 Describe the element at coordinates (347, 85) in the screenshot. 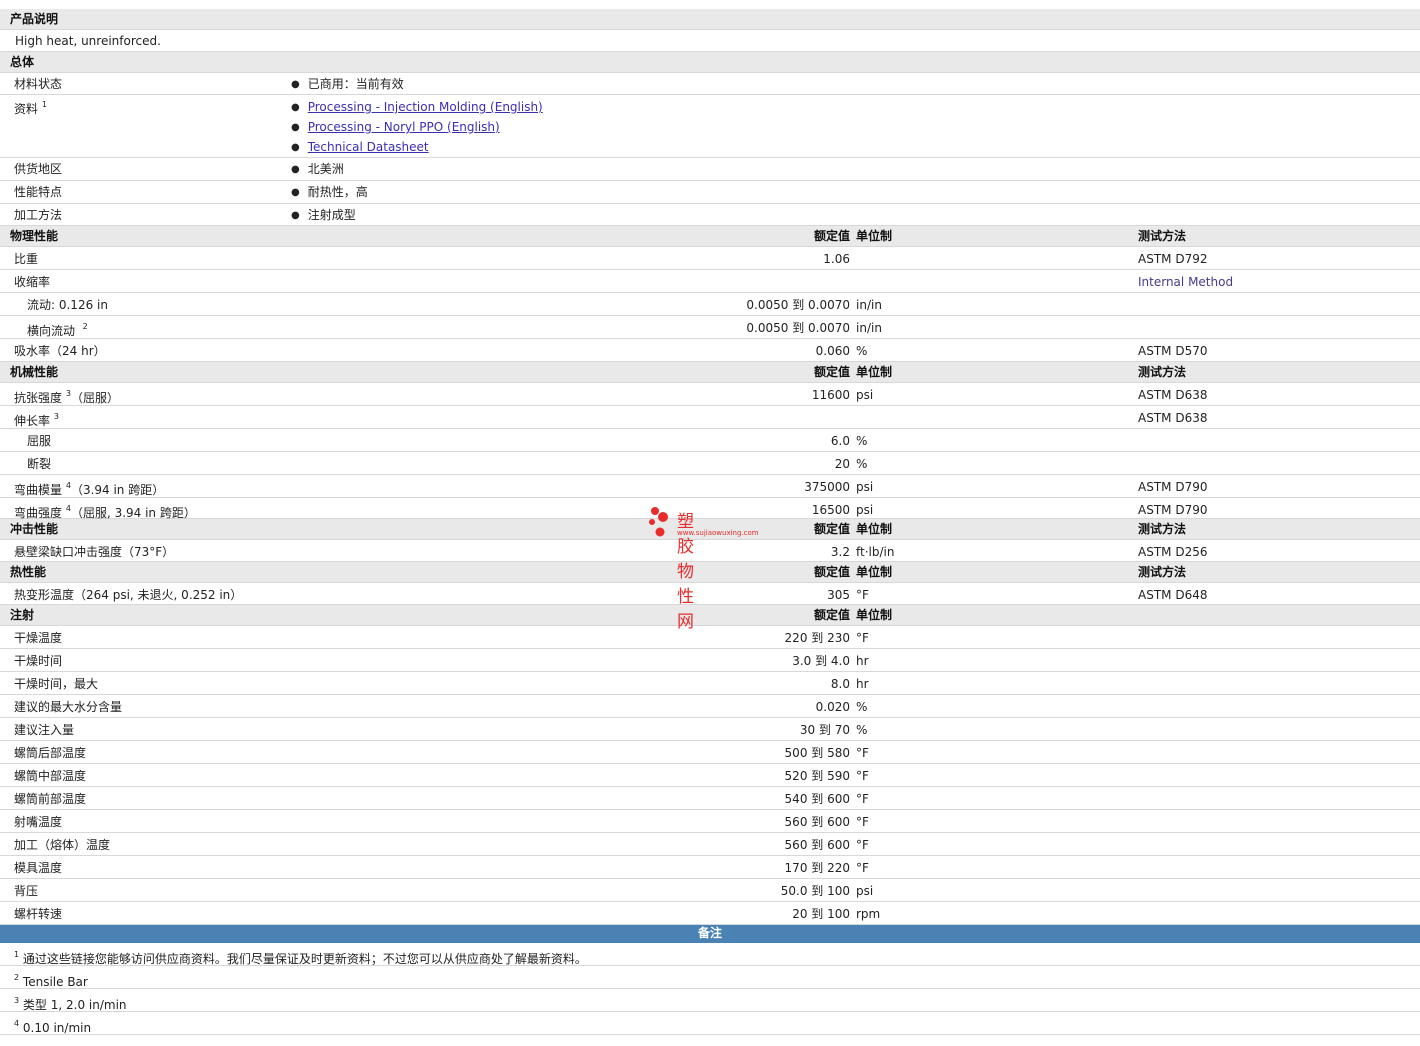

I see `row-value: 已商用：当前有效` at that location.